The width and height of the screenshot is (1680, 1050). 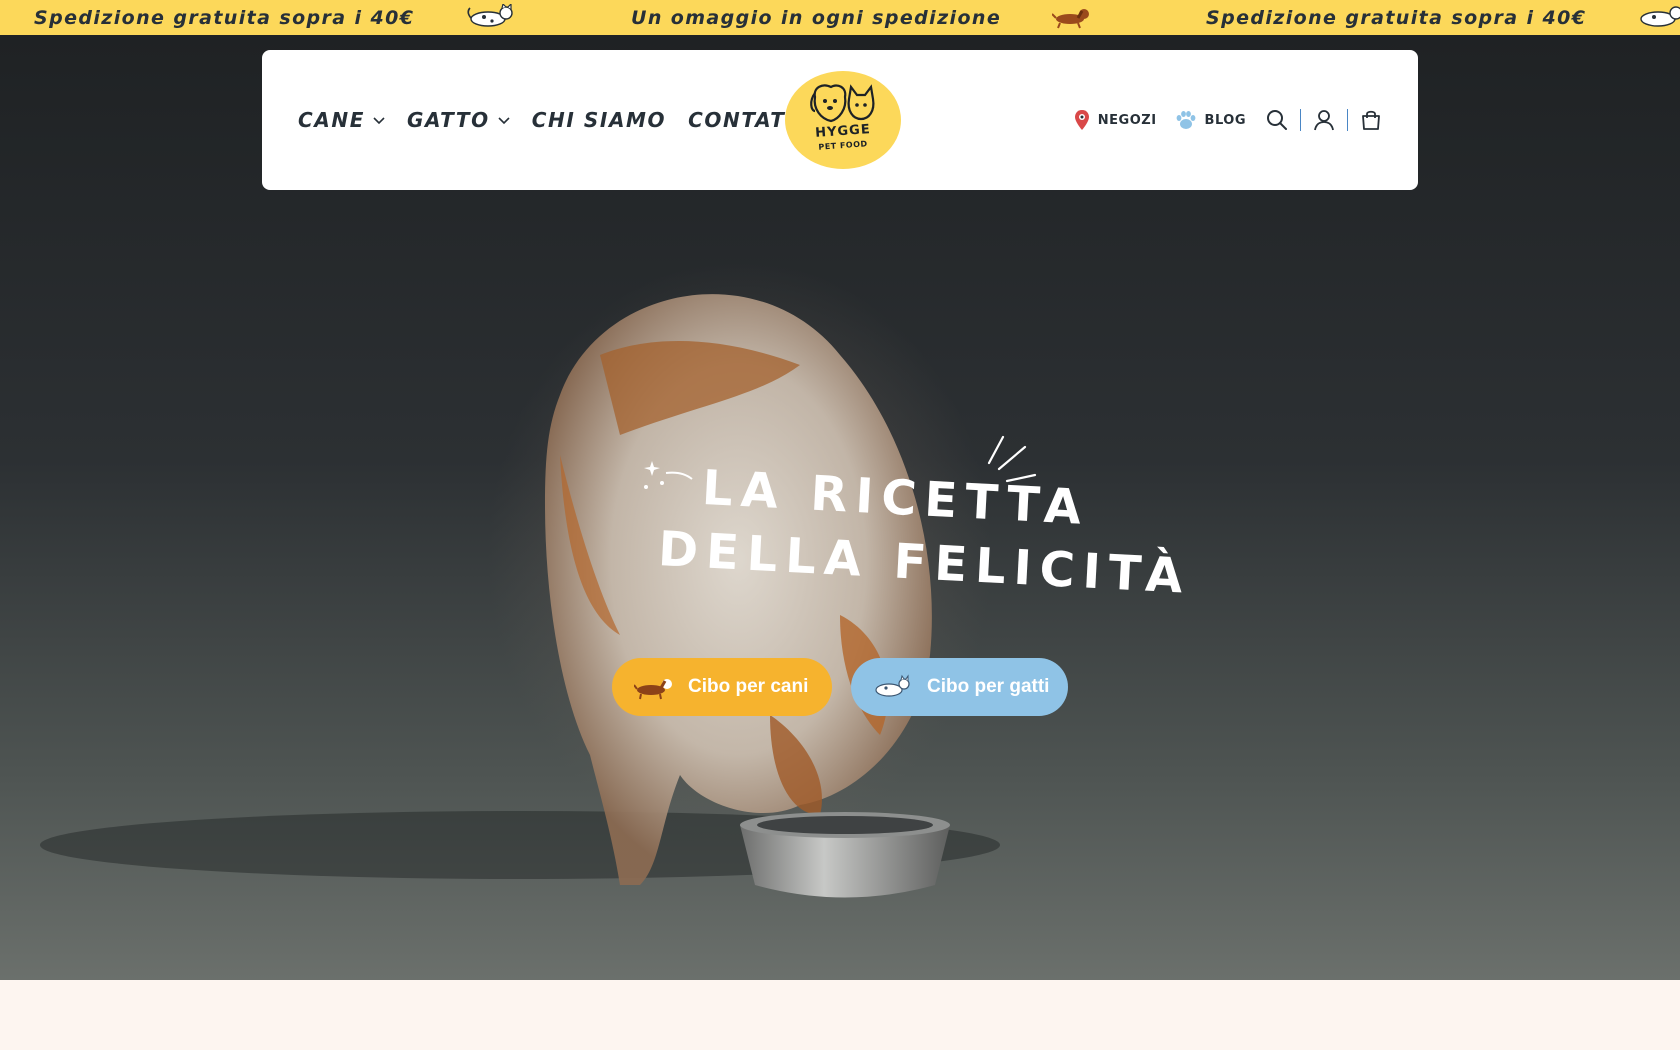 What do you see at coordinates (1225, 120) in the screenshot?
I see `blog-link-label: BLOG` at bounding box center [1225, 120].